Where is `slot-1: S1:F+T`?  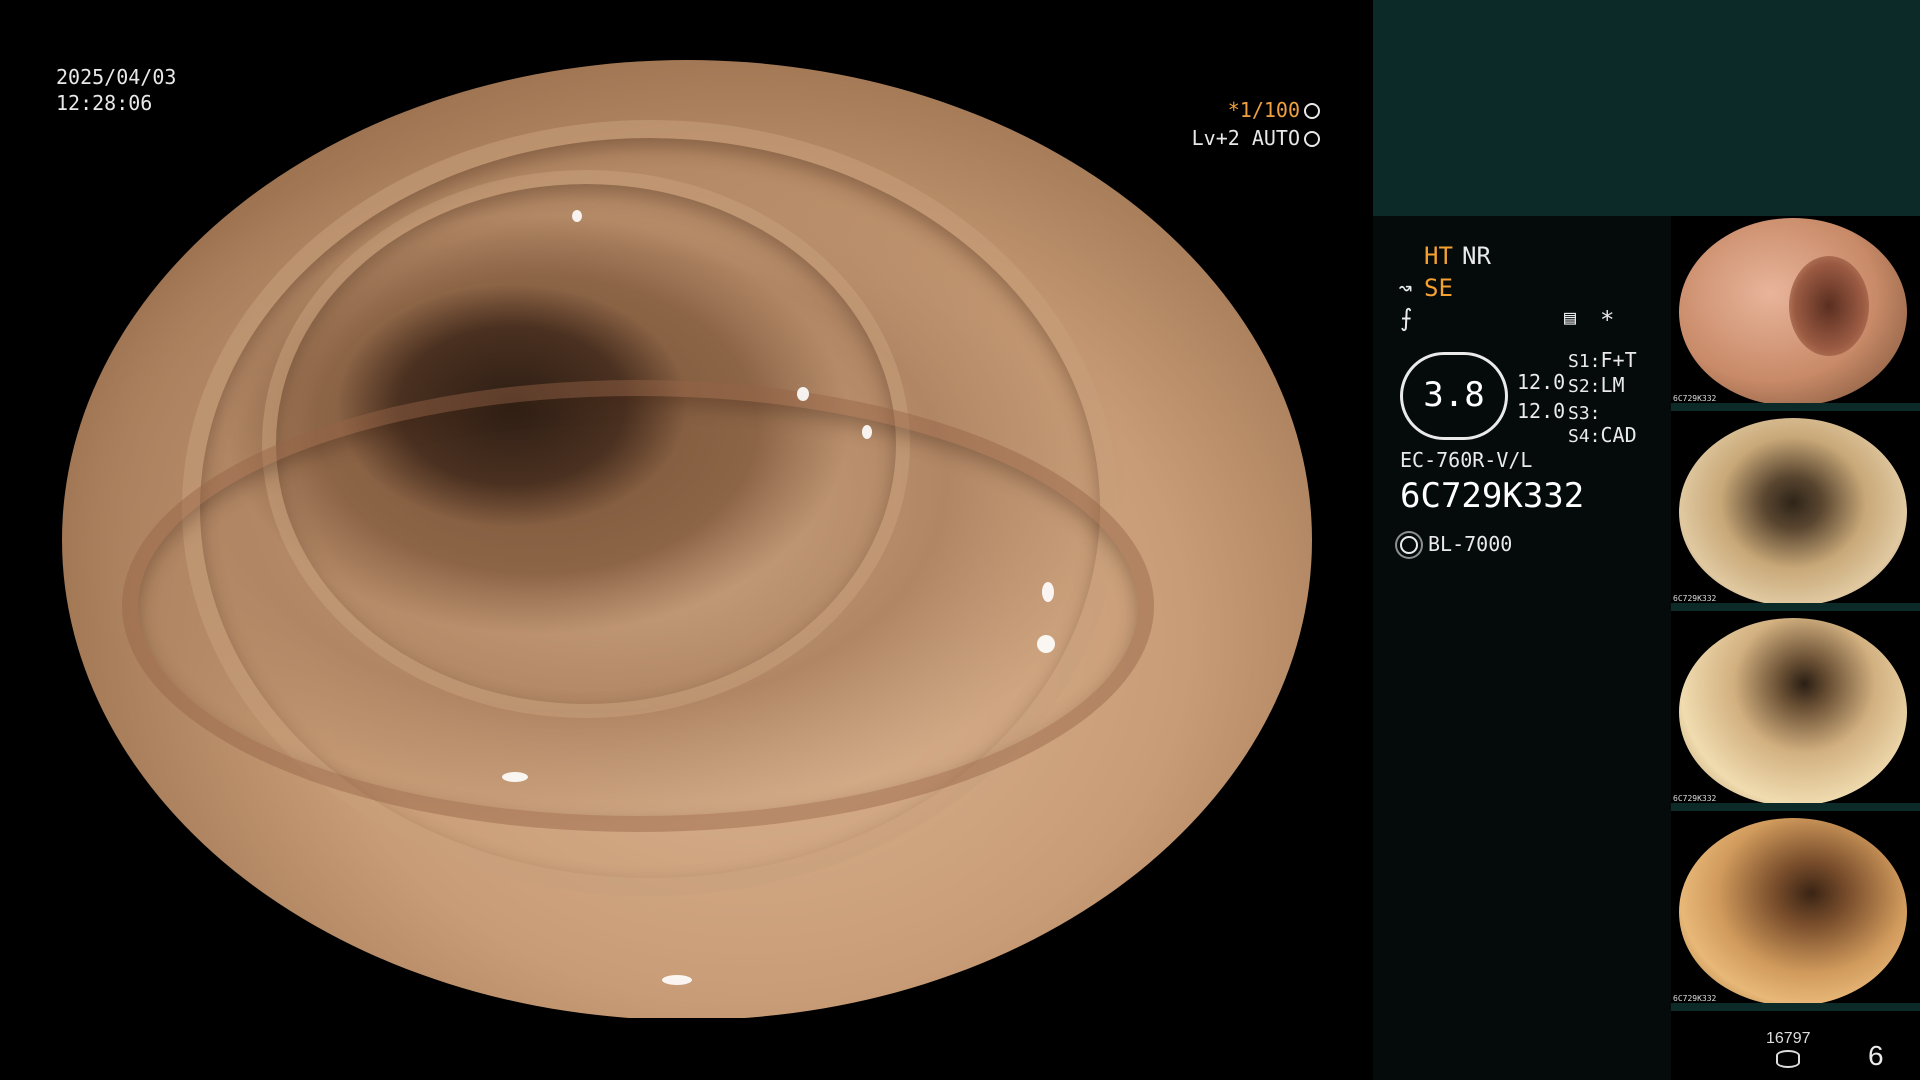 slot-1: S1:F+T is located at coordinates (1602, 360).